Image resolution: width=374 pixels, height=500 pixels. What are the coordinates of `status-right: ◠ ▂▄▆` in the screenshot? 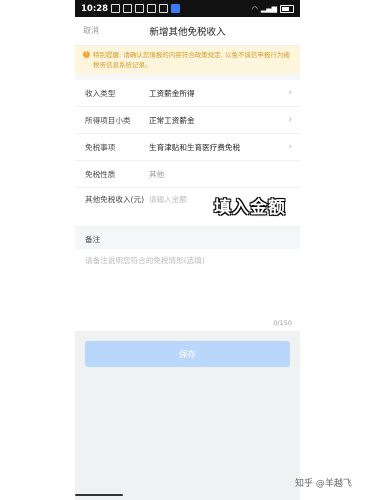 It's located at (272, 8).